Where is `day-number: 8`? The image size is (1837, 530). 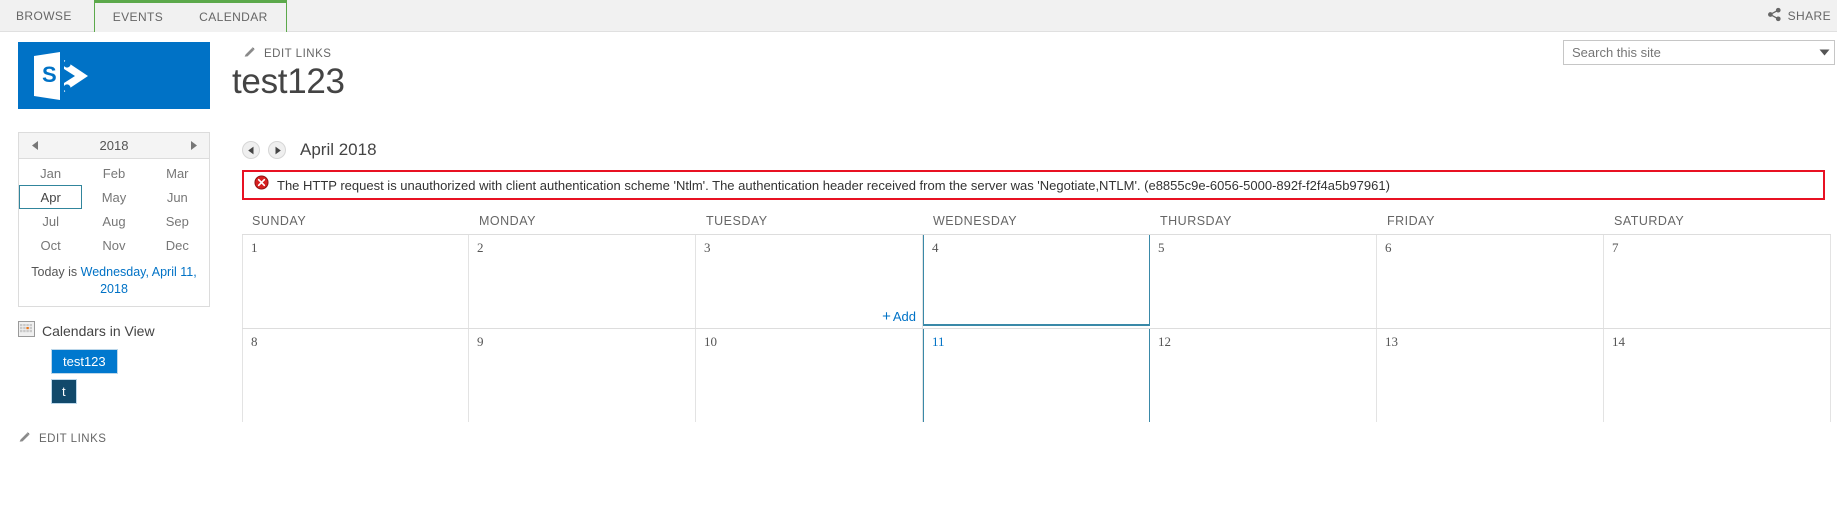 day-number: 8 is located at coordinates (254, 341).